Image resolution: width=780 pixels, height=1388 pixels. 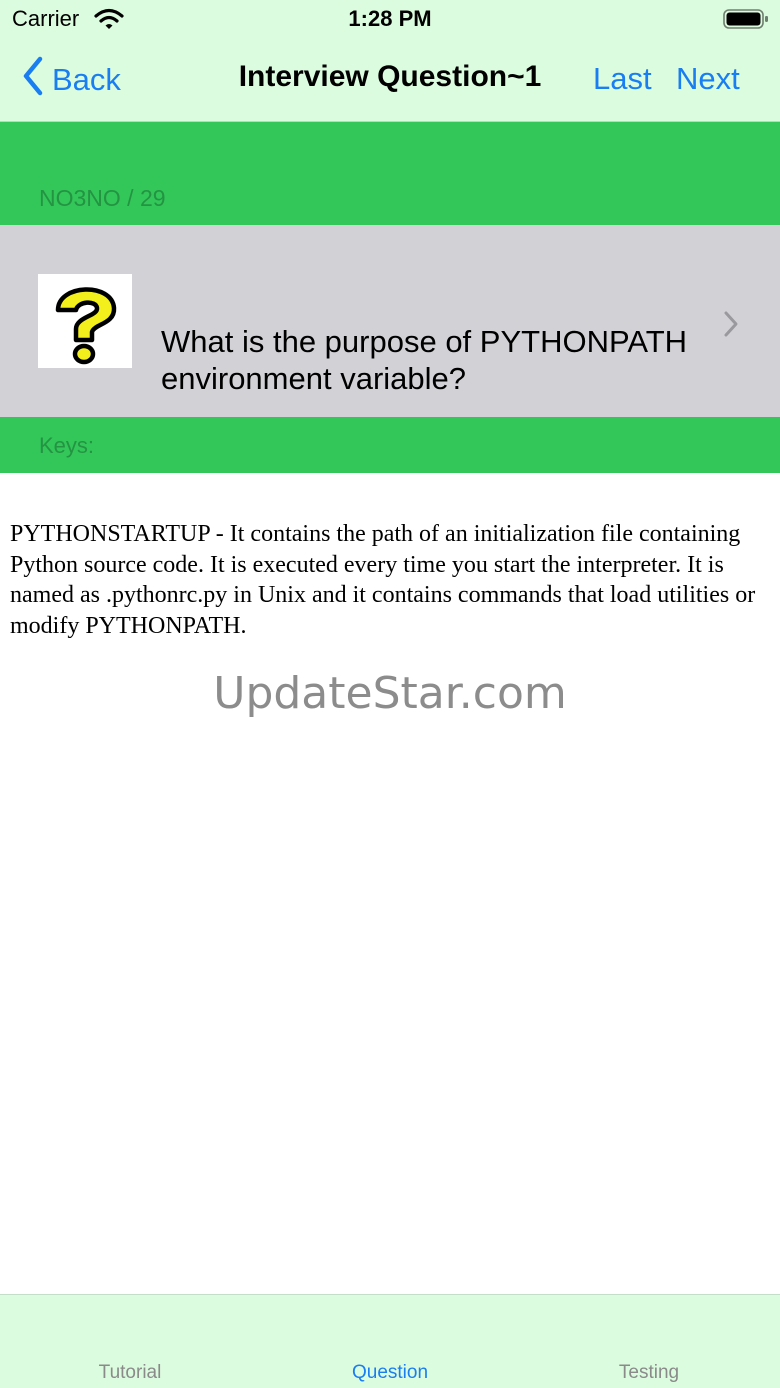 What do you see at coordinates (390, 173) in the screenshot?
I see `question-header: NO3NO / 29` at bounding box center [390, 173].